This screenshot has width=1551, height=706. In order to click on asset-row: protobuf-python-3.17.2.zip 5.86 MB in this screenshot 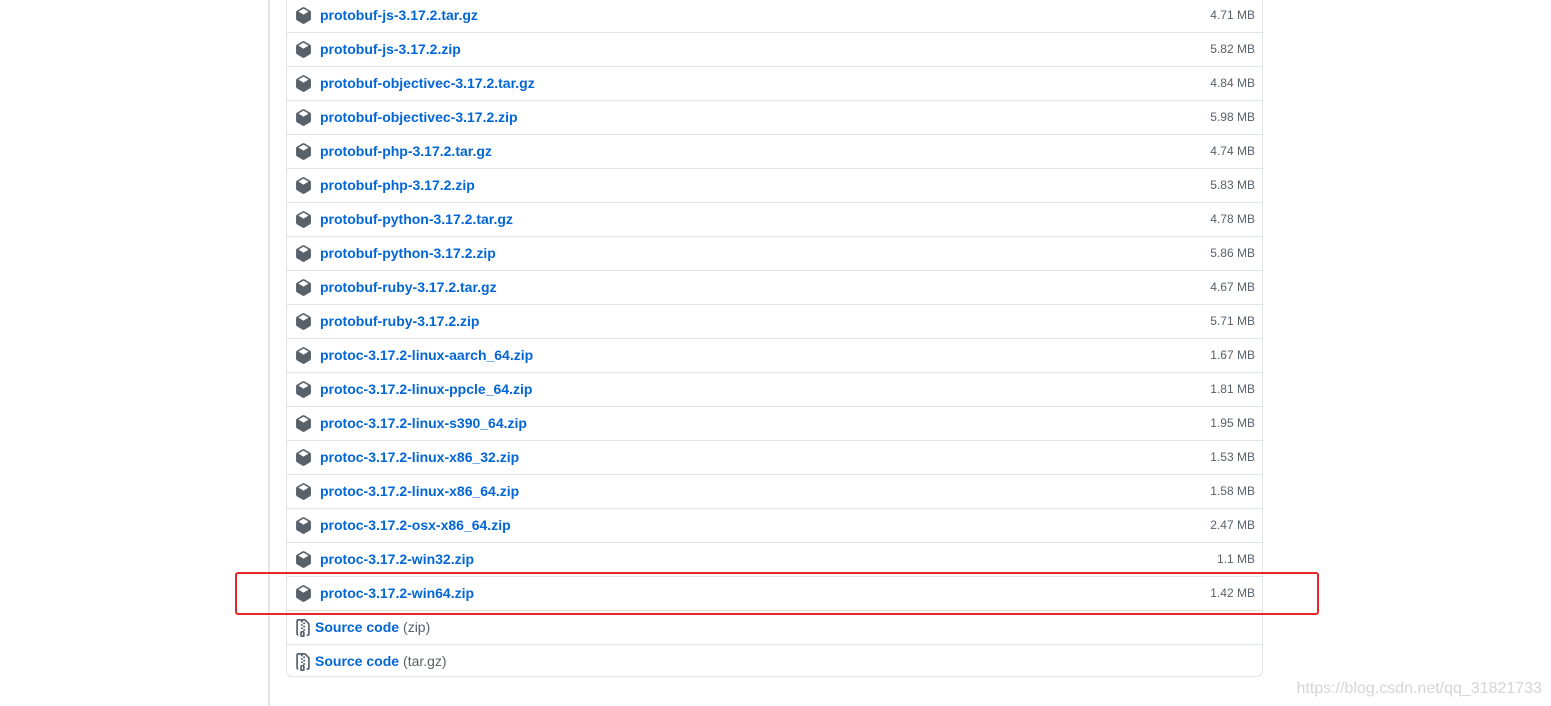, I will do `click(774, 254)`.